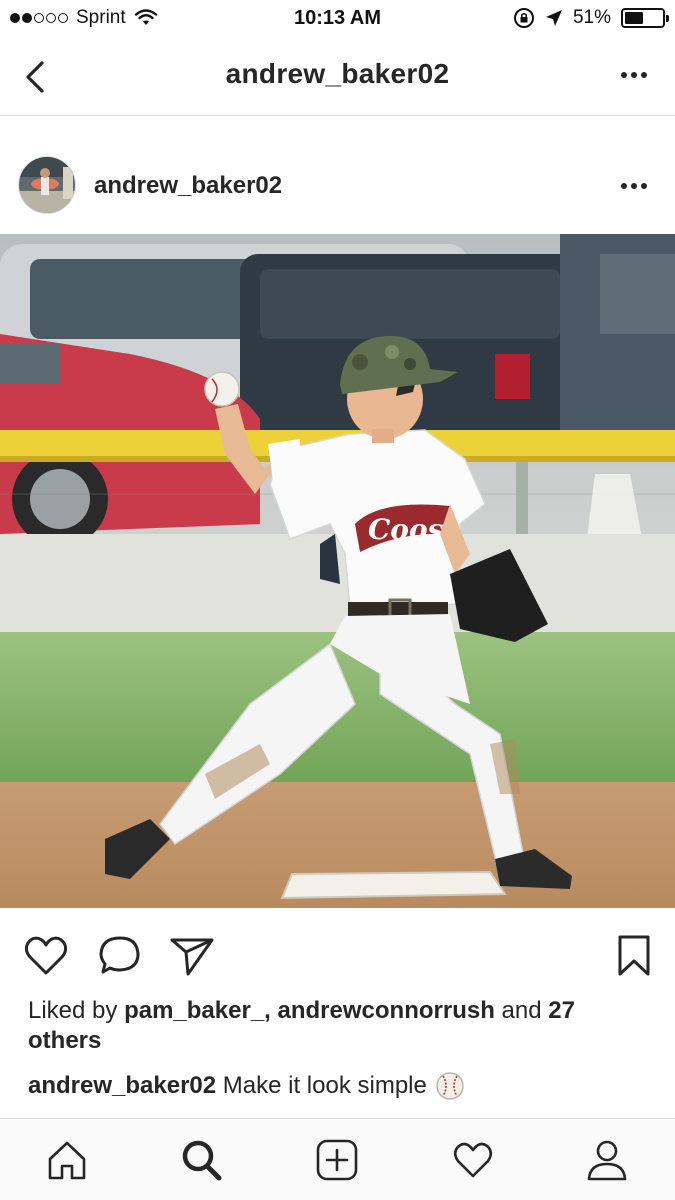 Image resolution: width=675 pixels, height=1200 pixels. What do you see at coordinates (473, 1160) in the screenshot?
I see `activity-heart-icon` at bounding box center [473, 1160].